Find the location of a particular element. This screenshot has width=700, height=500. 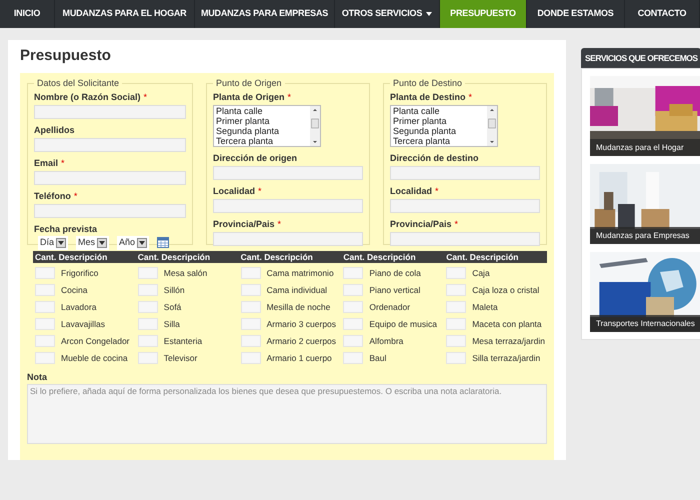

item-label: Mesilla de noche is located at coordinates (298, 307).